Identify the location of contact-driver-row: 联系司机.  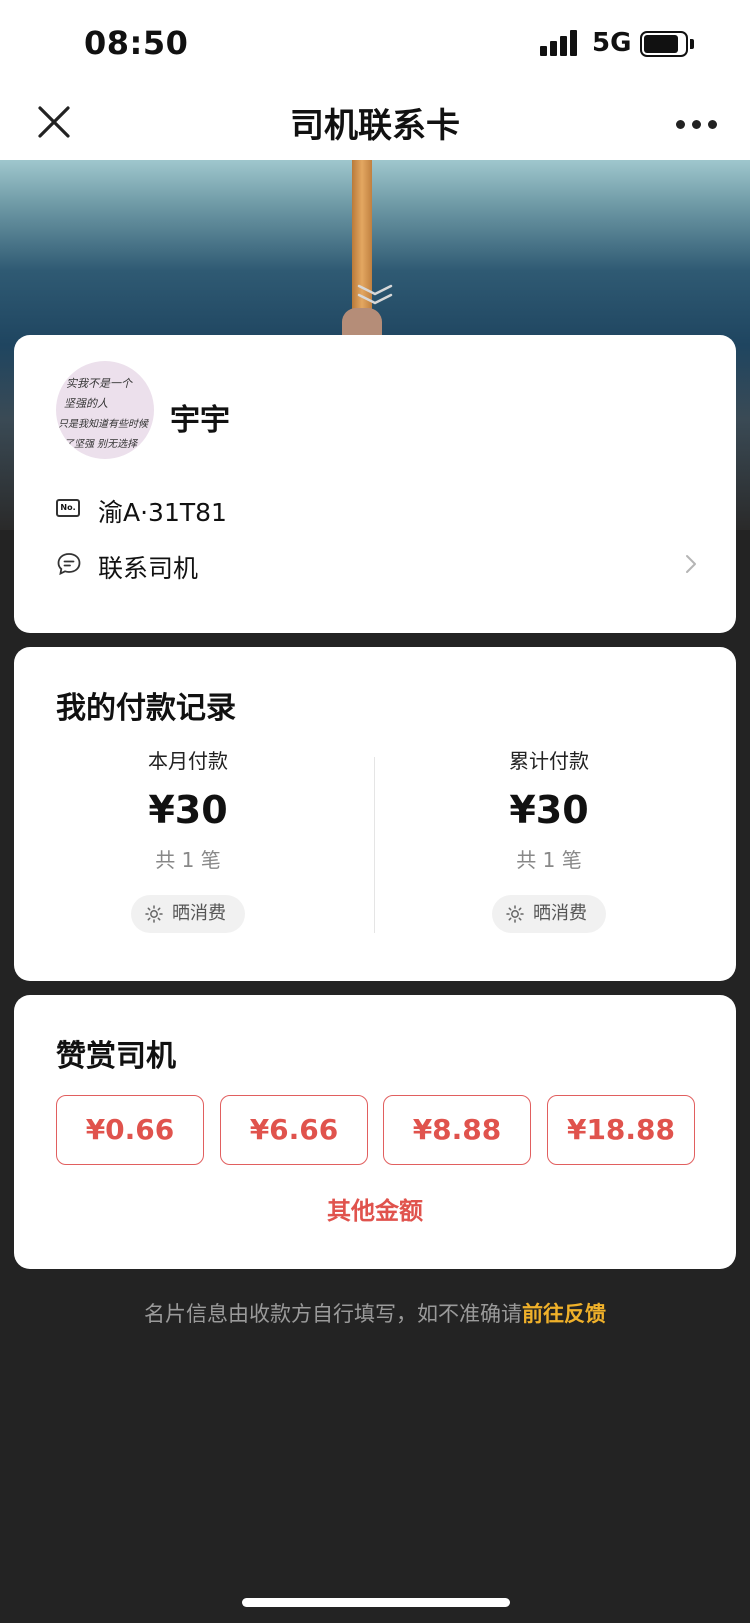
(381, 564).